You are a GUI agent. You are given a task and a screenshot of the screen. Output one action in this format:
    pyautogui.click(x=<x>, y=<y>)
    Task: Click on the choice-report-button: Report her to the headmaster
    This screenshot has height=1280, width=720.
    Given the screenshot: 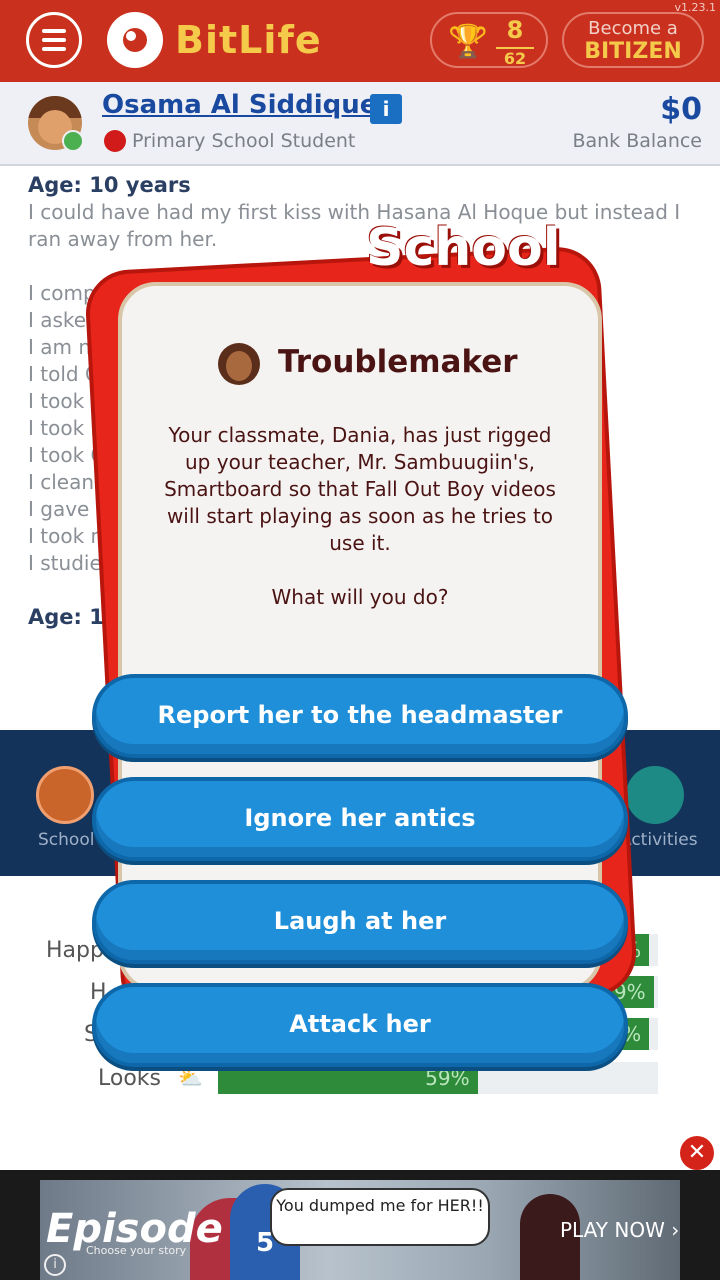 What is the action you would take?
    pyautogui.click(x=360, y=716)
    